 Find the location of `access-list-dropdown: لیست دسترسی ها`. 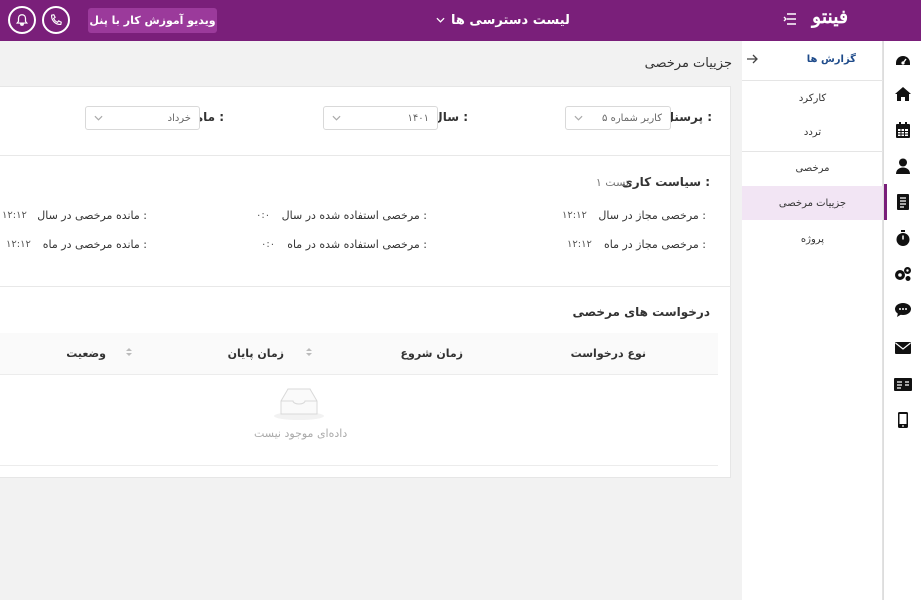

access-list-dropdown: لیست دسترسی ها is located at coordinates (503, 20).